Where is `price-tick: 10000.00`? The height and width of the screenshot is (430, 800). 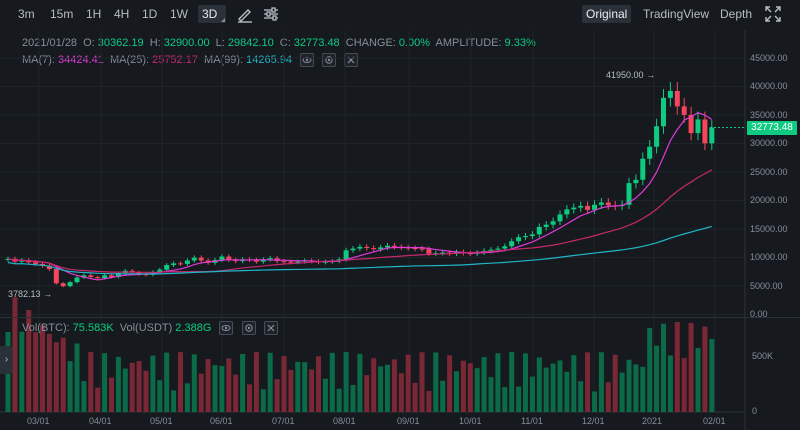
price-tick: 10000.00 is located at coordinates (769, 257).